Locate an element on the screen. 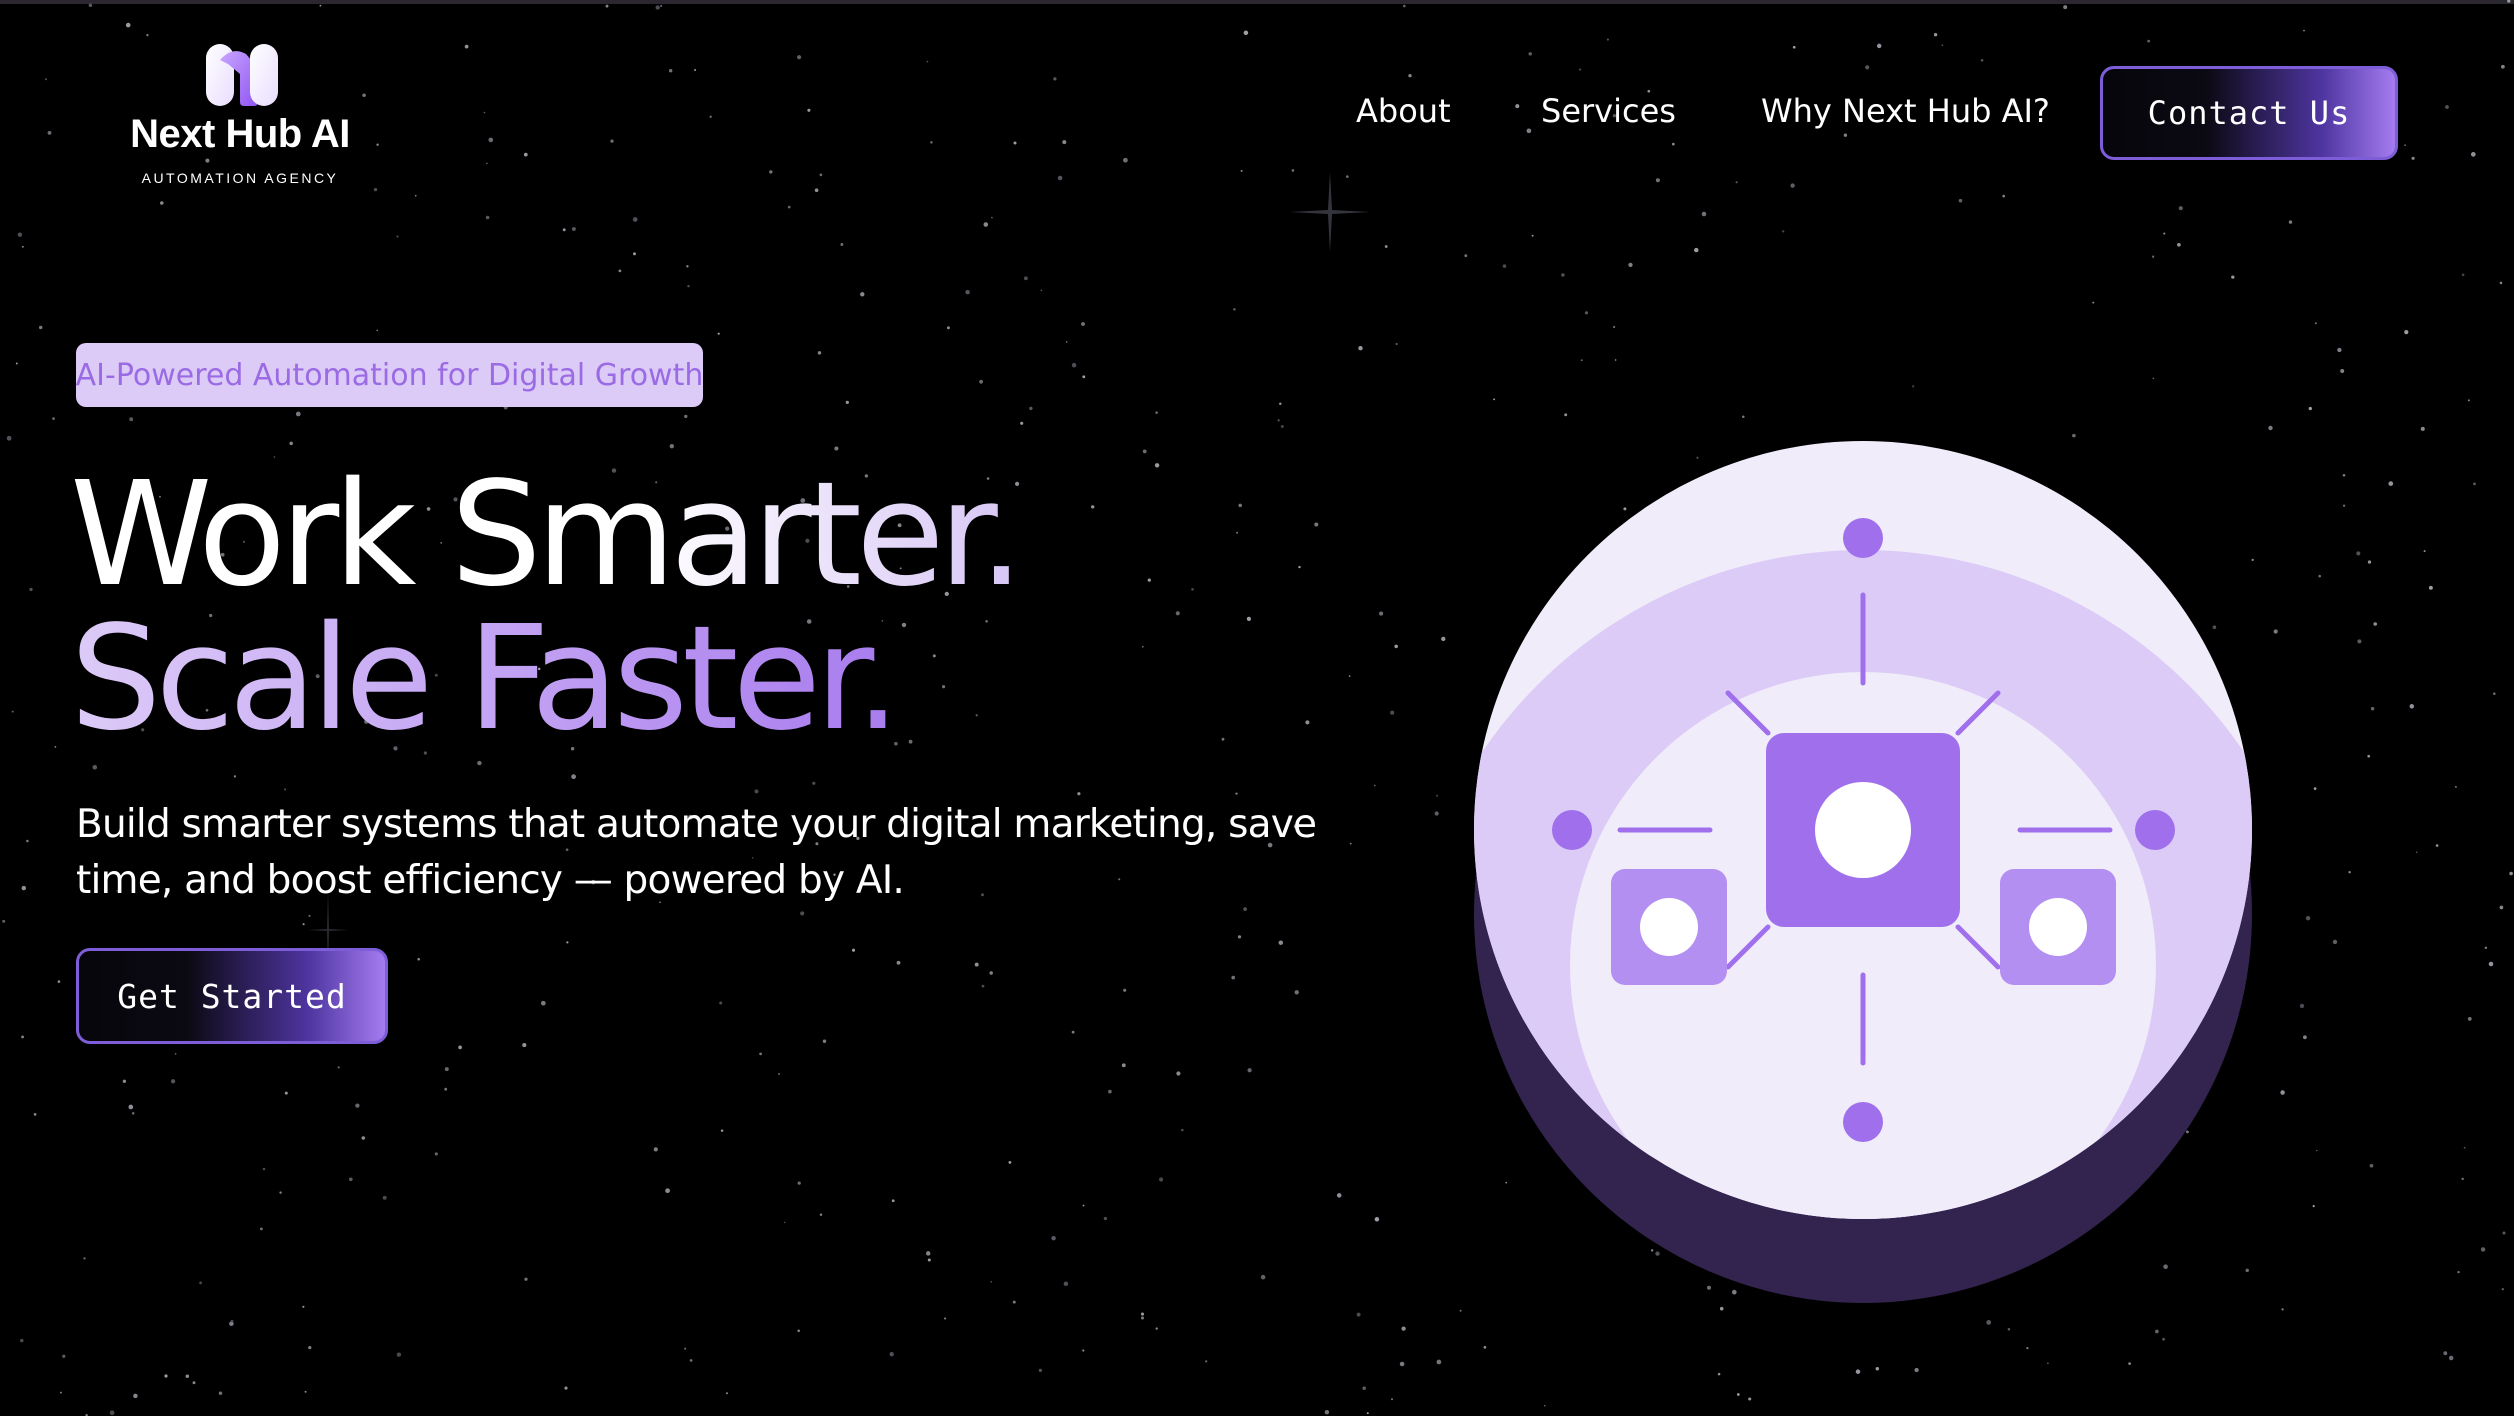  nav-why-next-hub-ai: Why Next Hub AI? is located at coordinates (1905, 111).